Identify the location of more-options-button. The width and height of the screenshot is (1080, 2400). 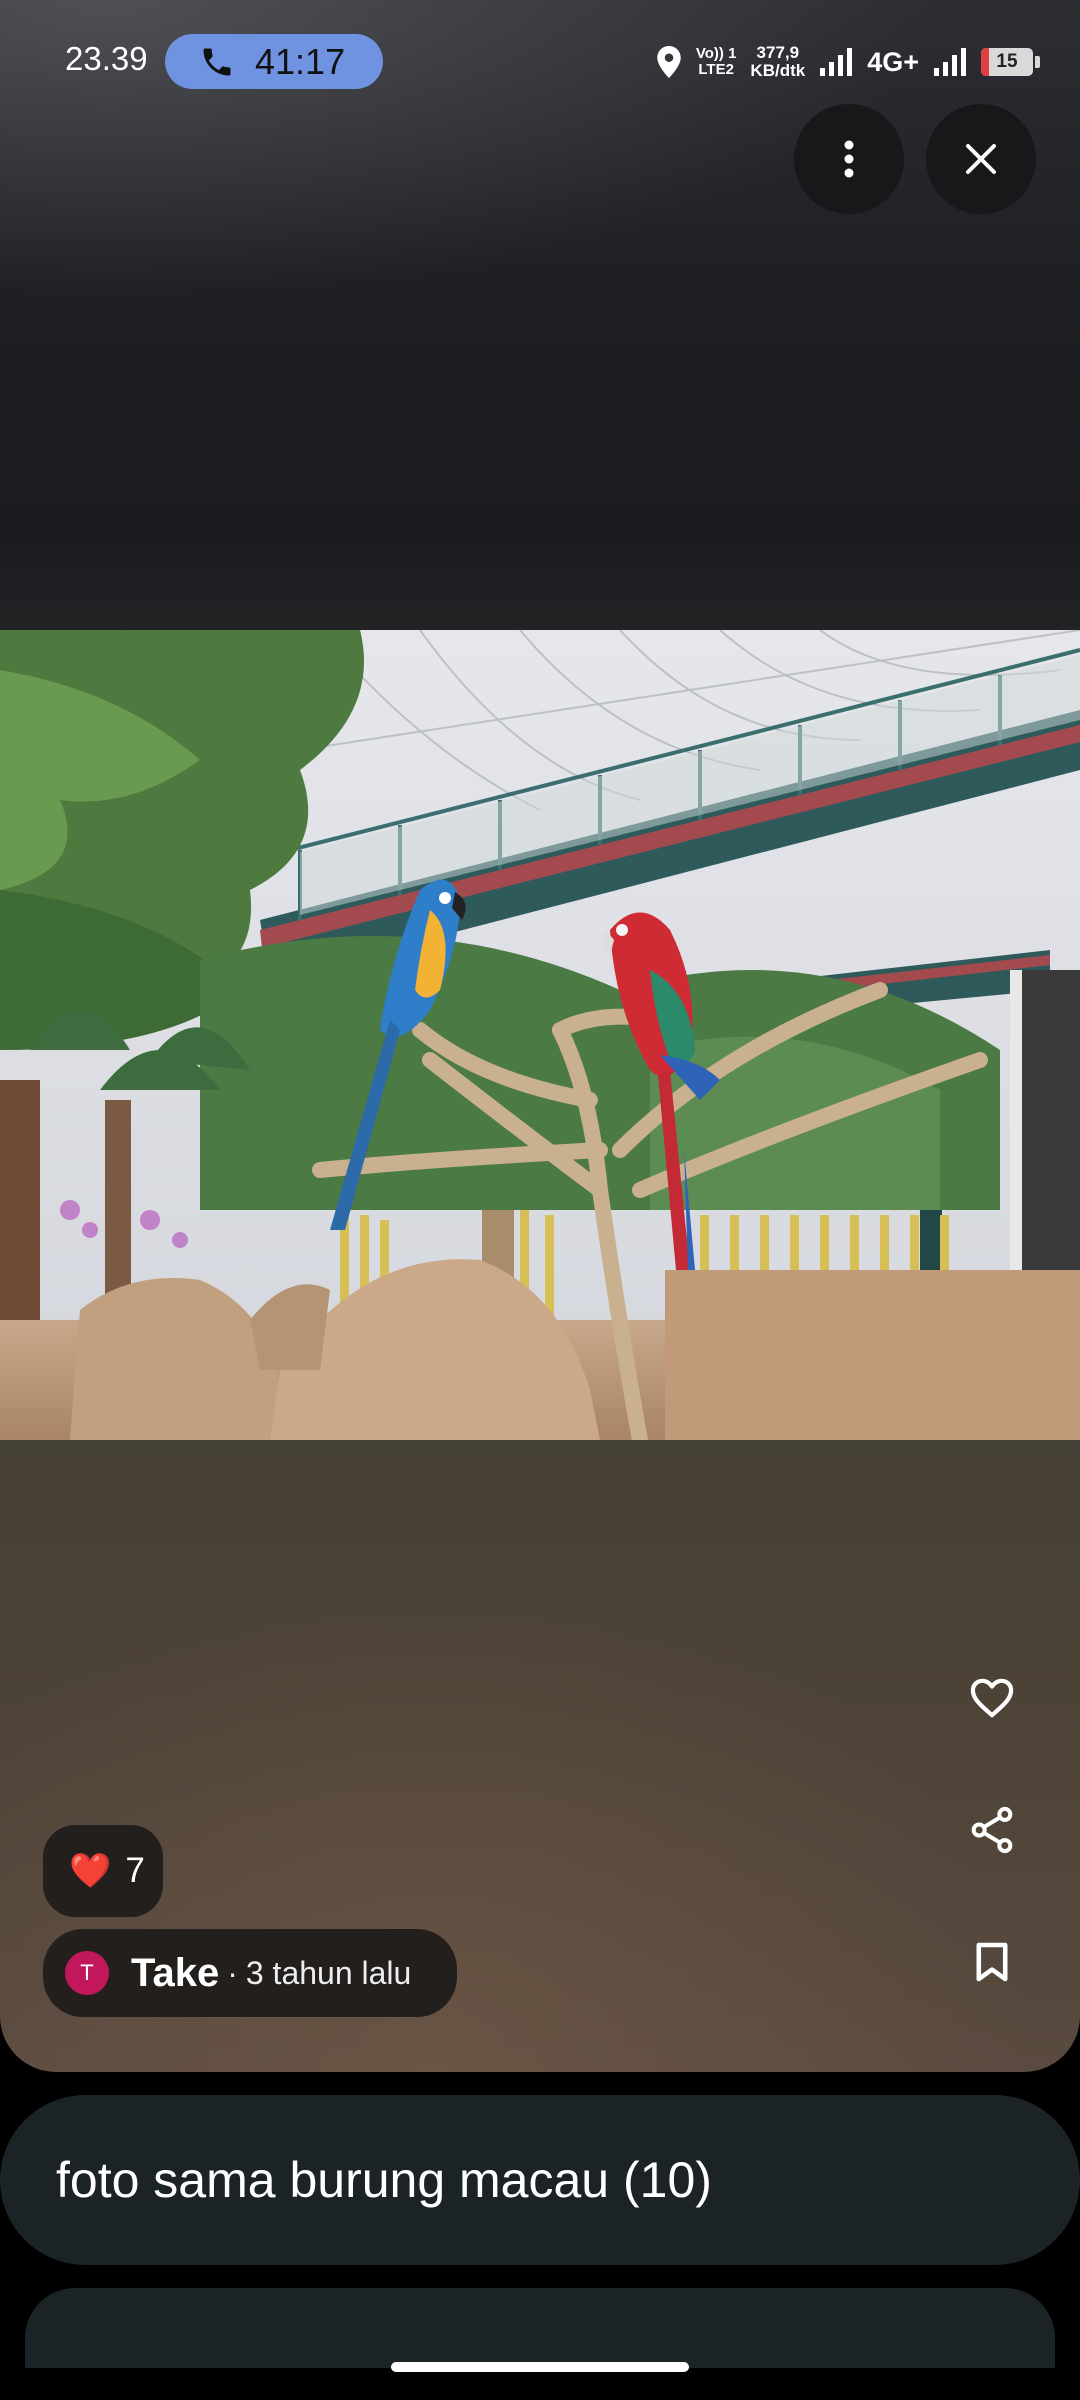
(849, 159).